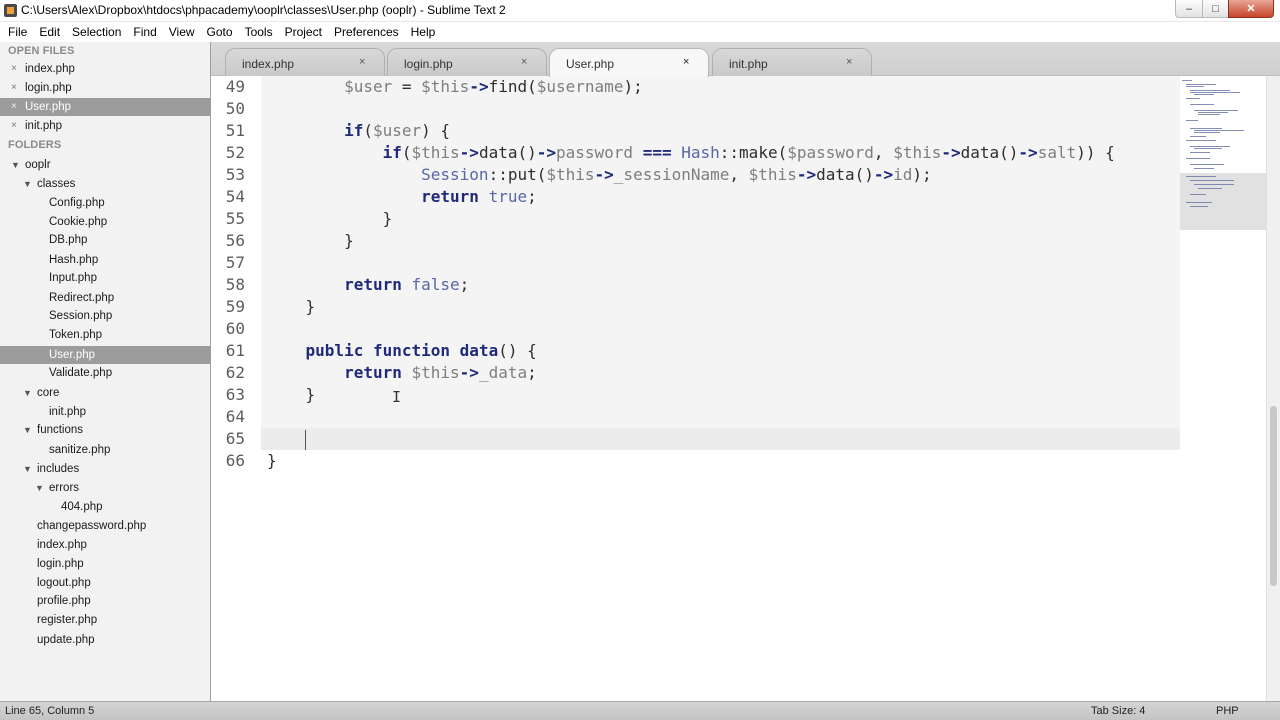 Image resolution: width=1280 pixels, height=720 pixels. What do you see at coordinates (305, 62) in the screenshot?
I see `tab-index-php: index.php ×` at bounding box center [305, 62].